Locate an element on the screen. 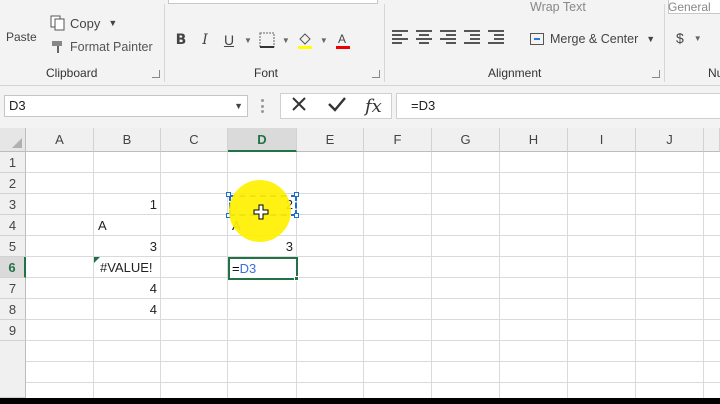 Image resolution: width=720 pixels, height=404 pixels. column-header-d: D is located at coordinates (262, 140).